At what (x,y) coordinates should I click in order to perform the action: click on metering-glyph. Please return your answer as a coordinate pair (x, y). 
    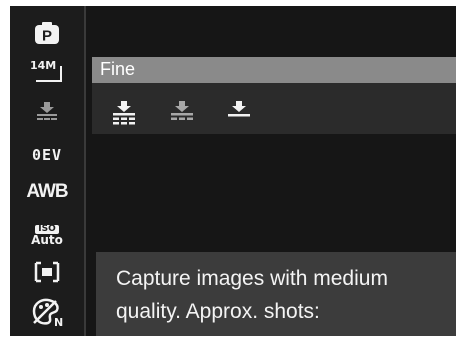
    Looking at the image, I should click on (47, 272).